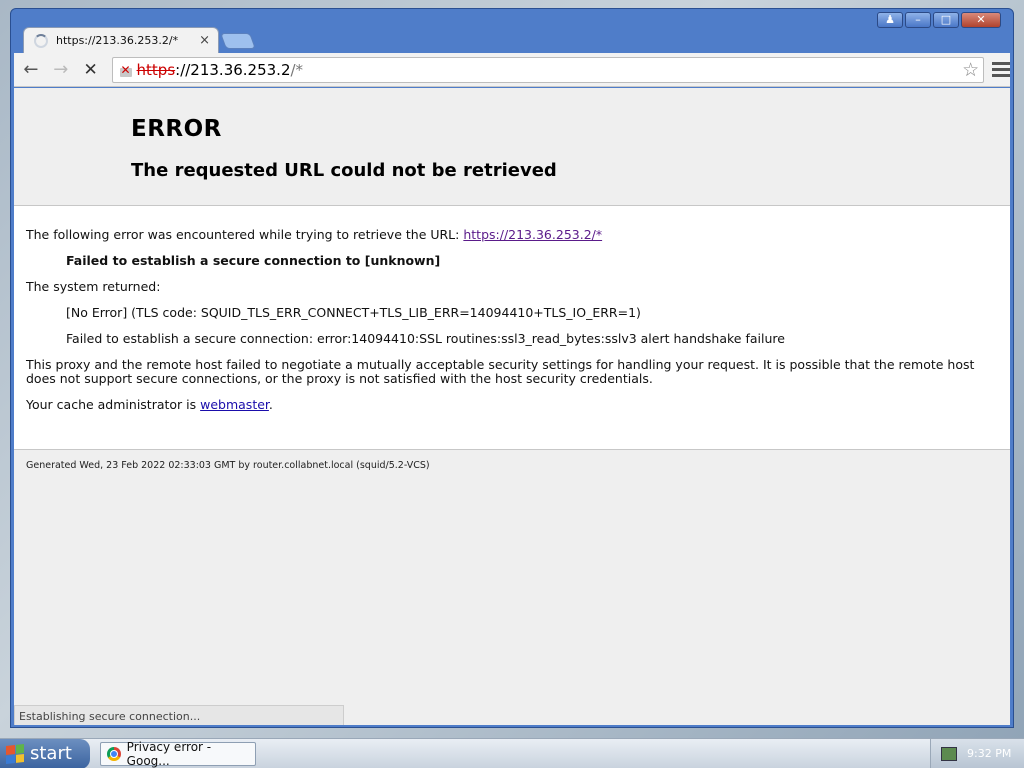 This screenshot has width=1024, height=768. What do you see at coordinates (297, 69) in the screenshot?
I see `url-path: /*` at bounding box center [297, 69].